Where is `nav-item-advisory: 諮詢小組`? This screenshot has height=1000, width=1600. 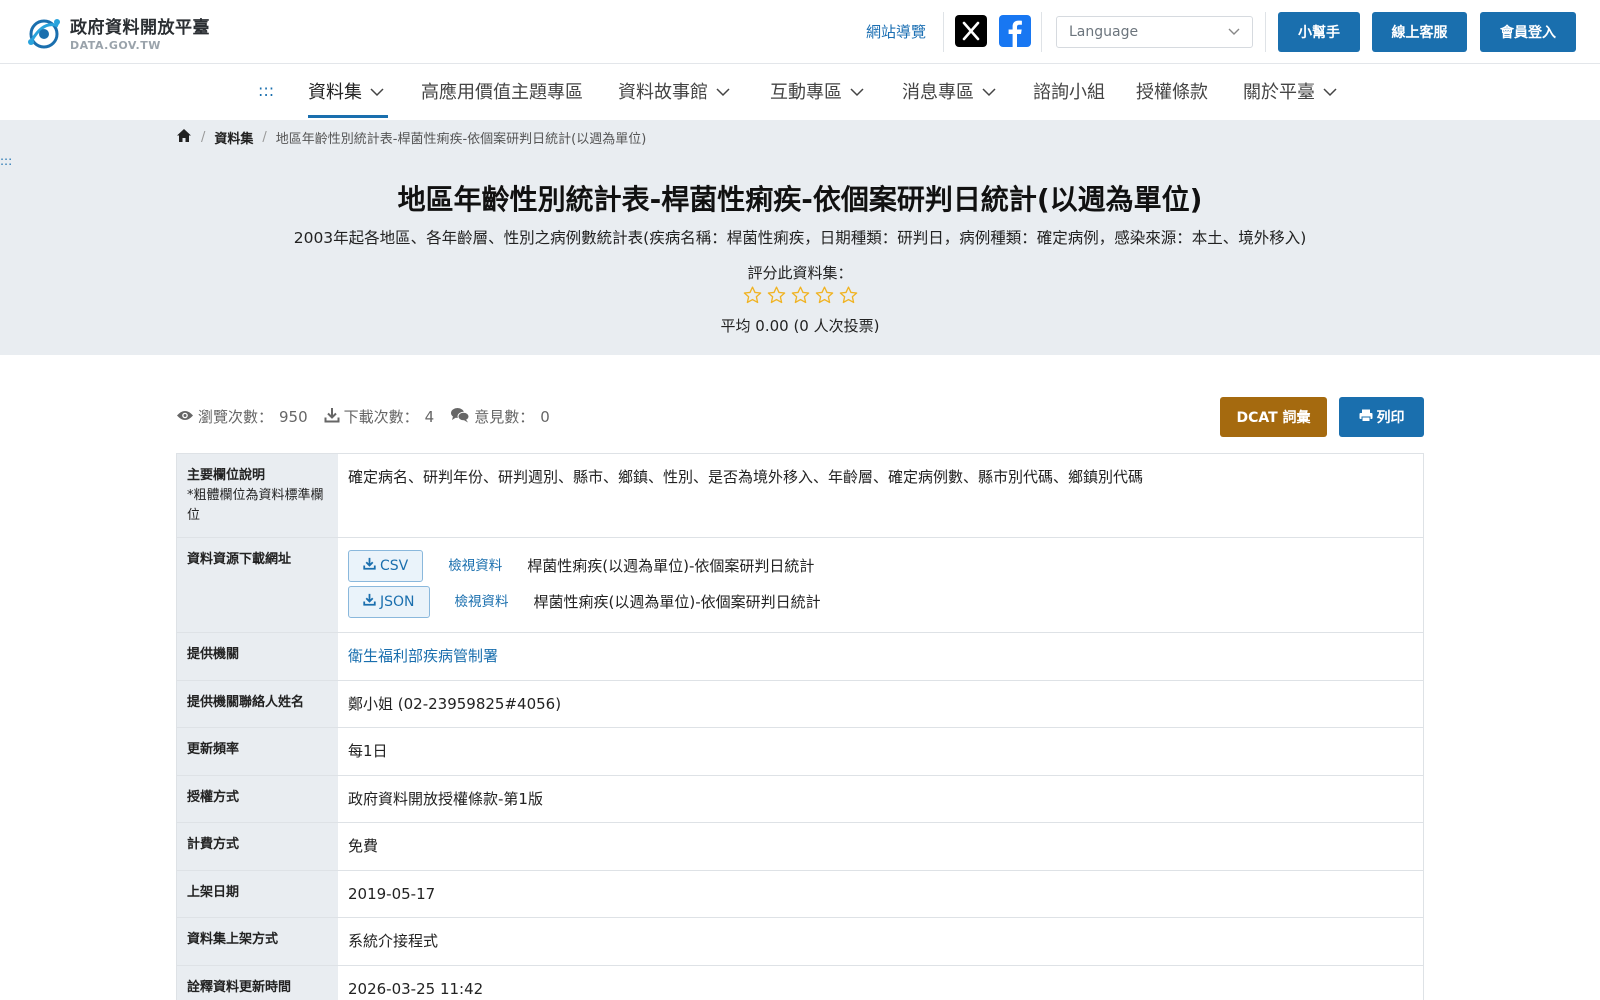
nav-item-advisory: 諮詢小組 is located at coordinates (1069, 91).